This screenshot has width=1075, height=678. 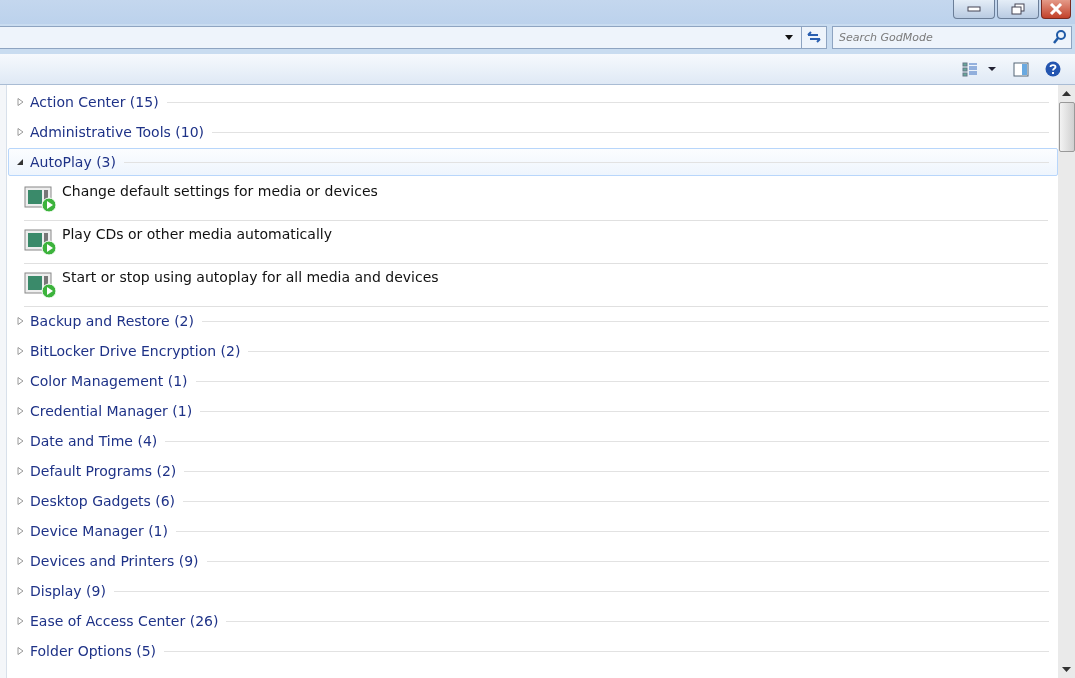 I want to click on refresh-button, so click(x=814, y=37).